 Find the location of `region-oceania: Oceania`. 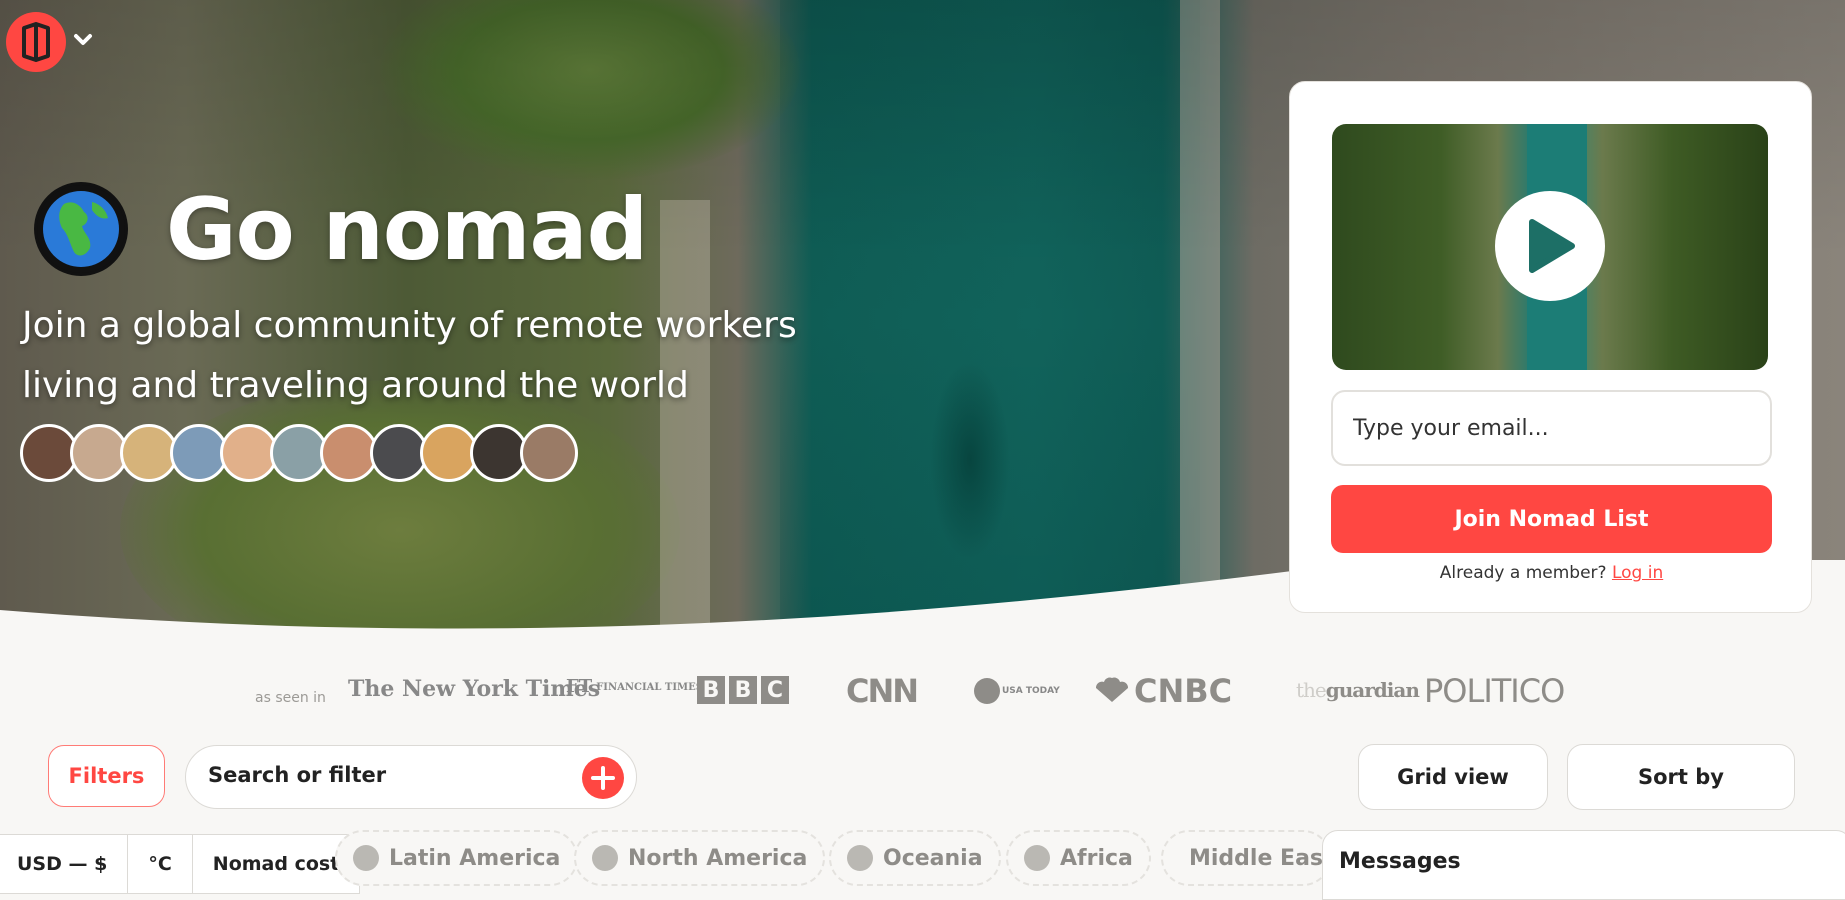

region-oceania: Oceania is located at coordinates (915, 858).